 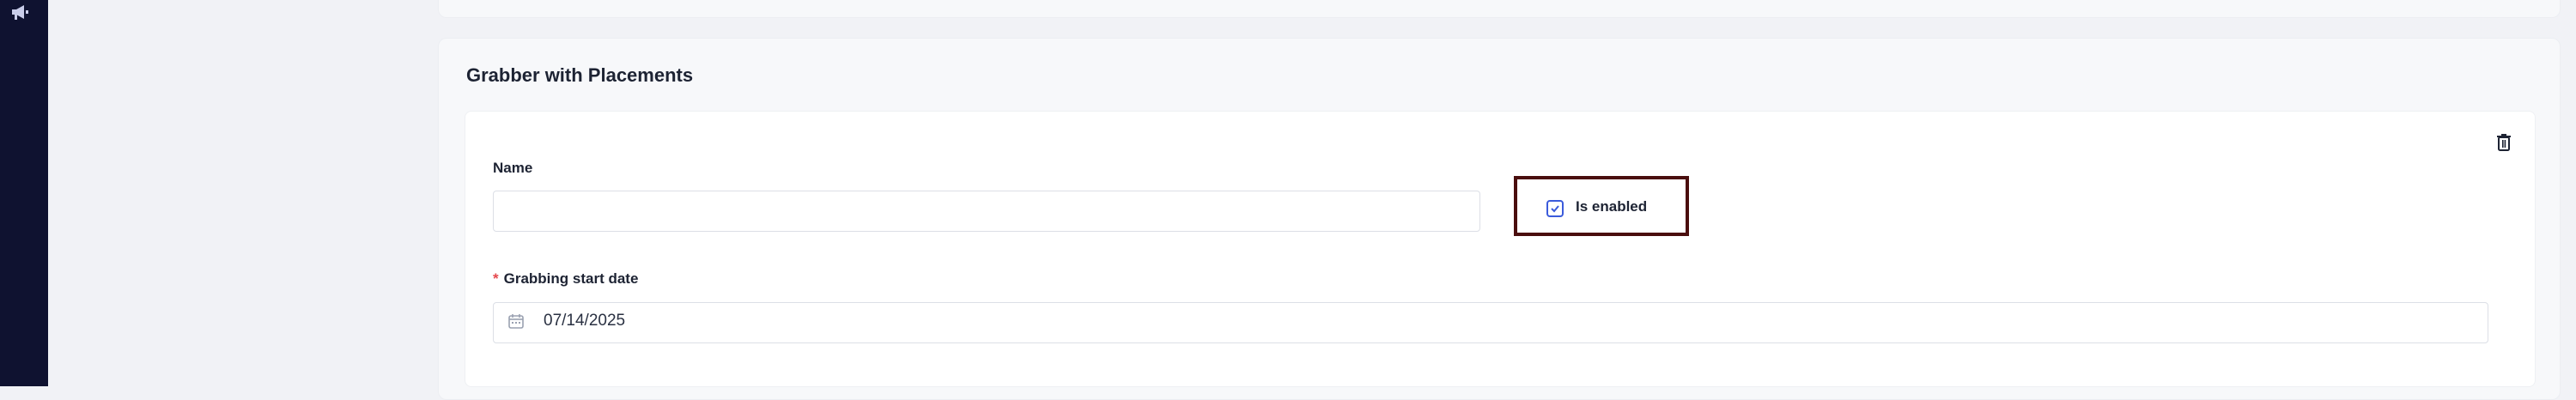 I want to click on required-marker: *, so click(x=496, y=278).